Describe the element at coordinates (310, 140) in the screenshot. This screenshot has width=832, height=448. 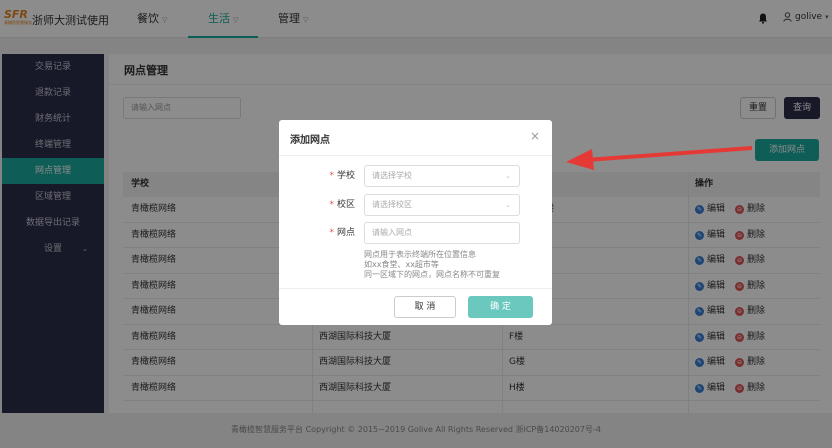
I see `dialog-title: 添加网点` at that location.